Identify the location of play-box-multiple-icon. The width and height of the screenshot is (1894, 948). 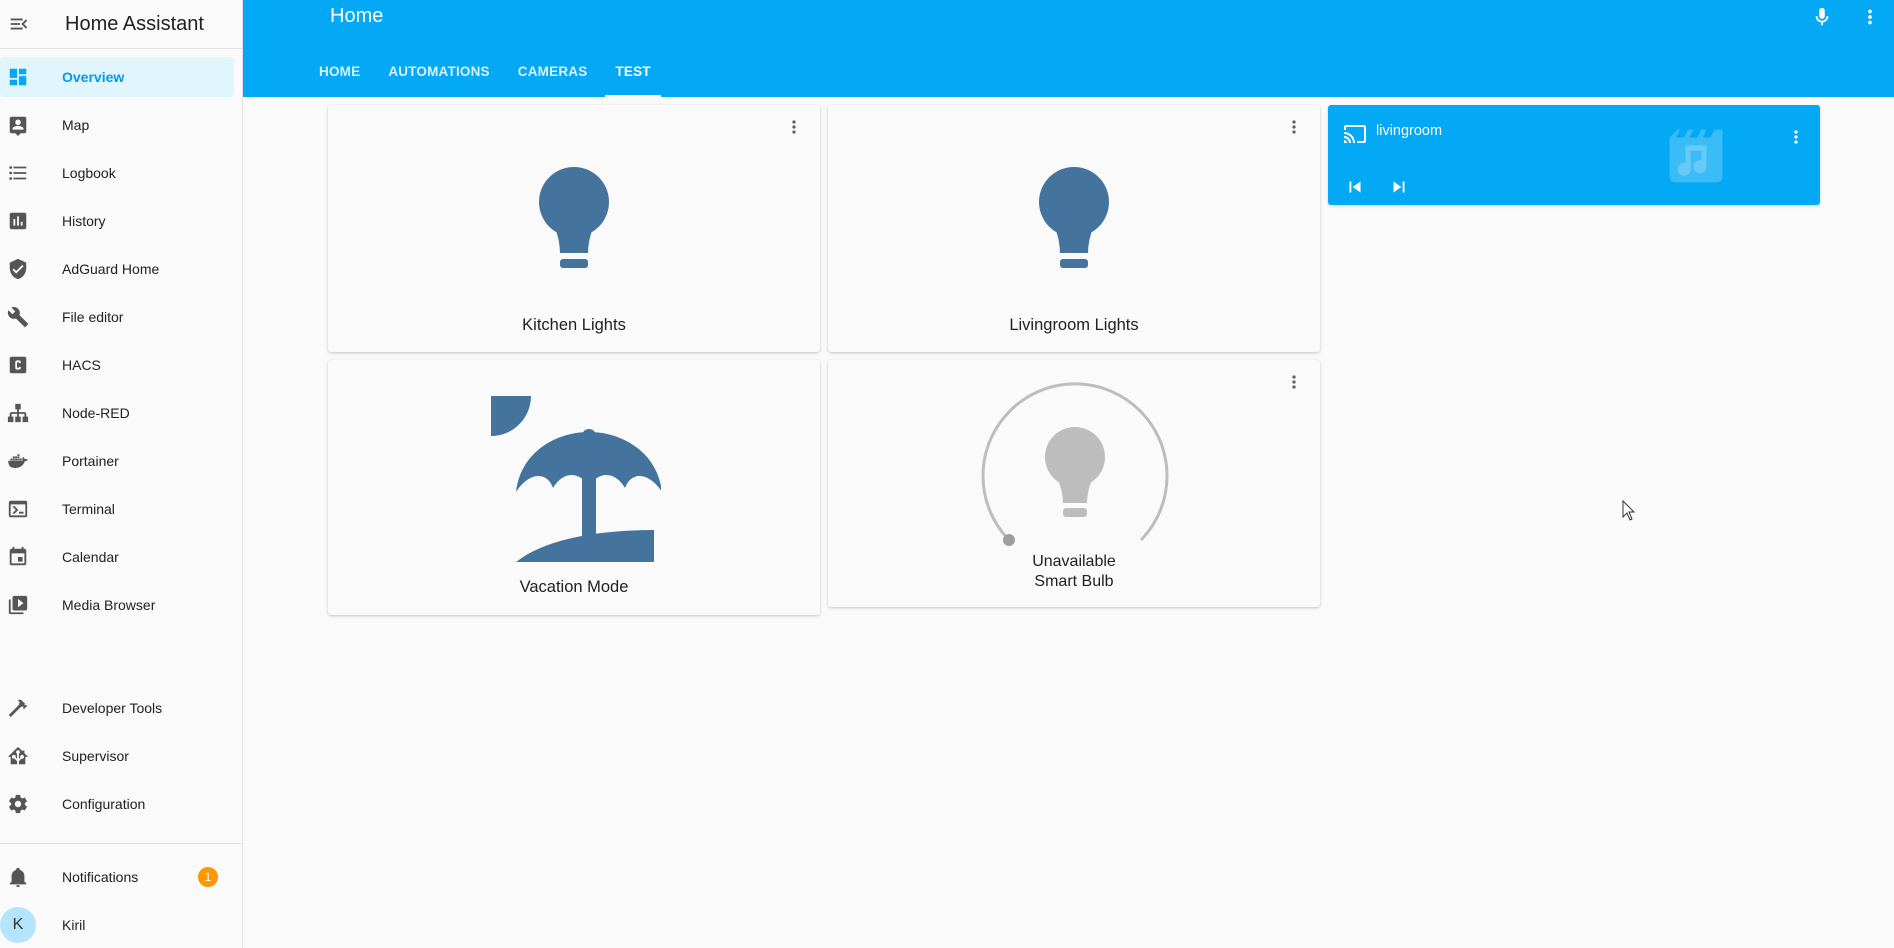
(18, 605).